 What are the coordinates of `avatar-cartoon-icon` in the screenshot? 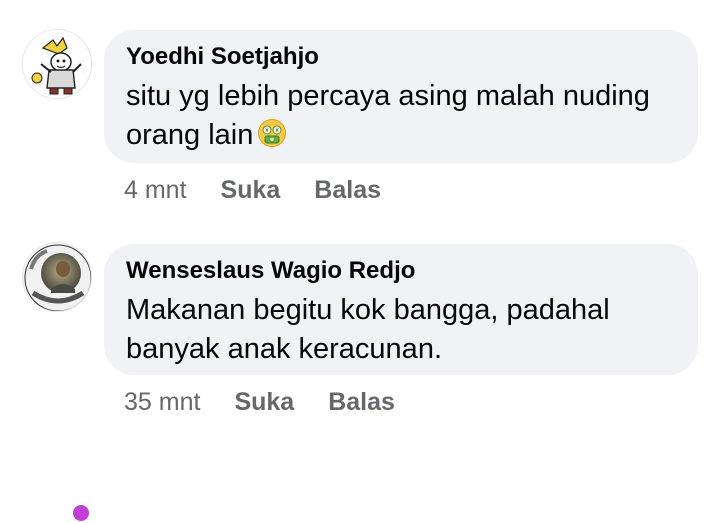 It's located at (57, 64).